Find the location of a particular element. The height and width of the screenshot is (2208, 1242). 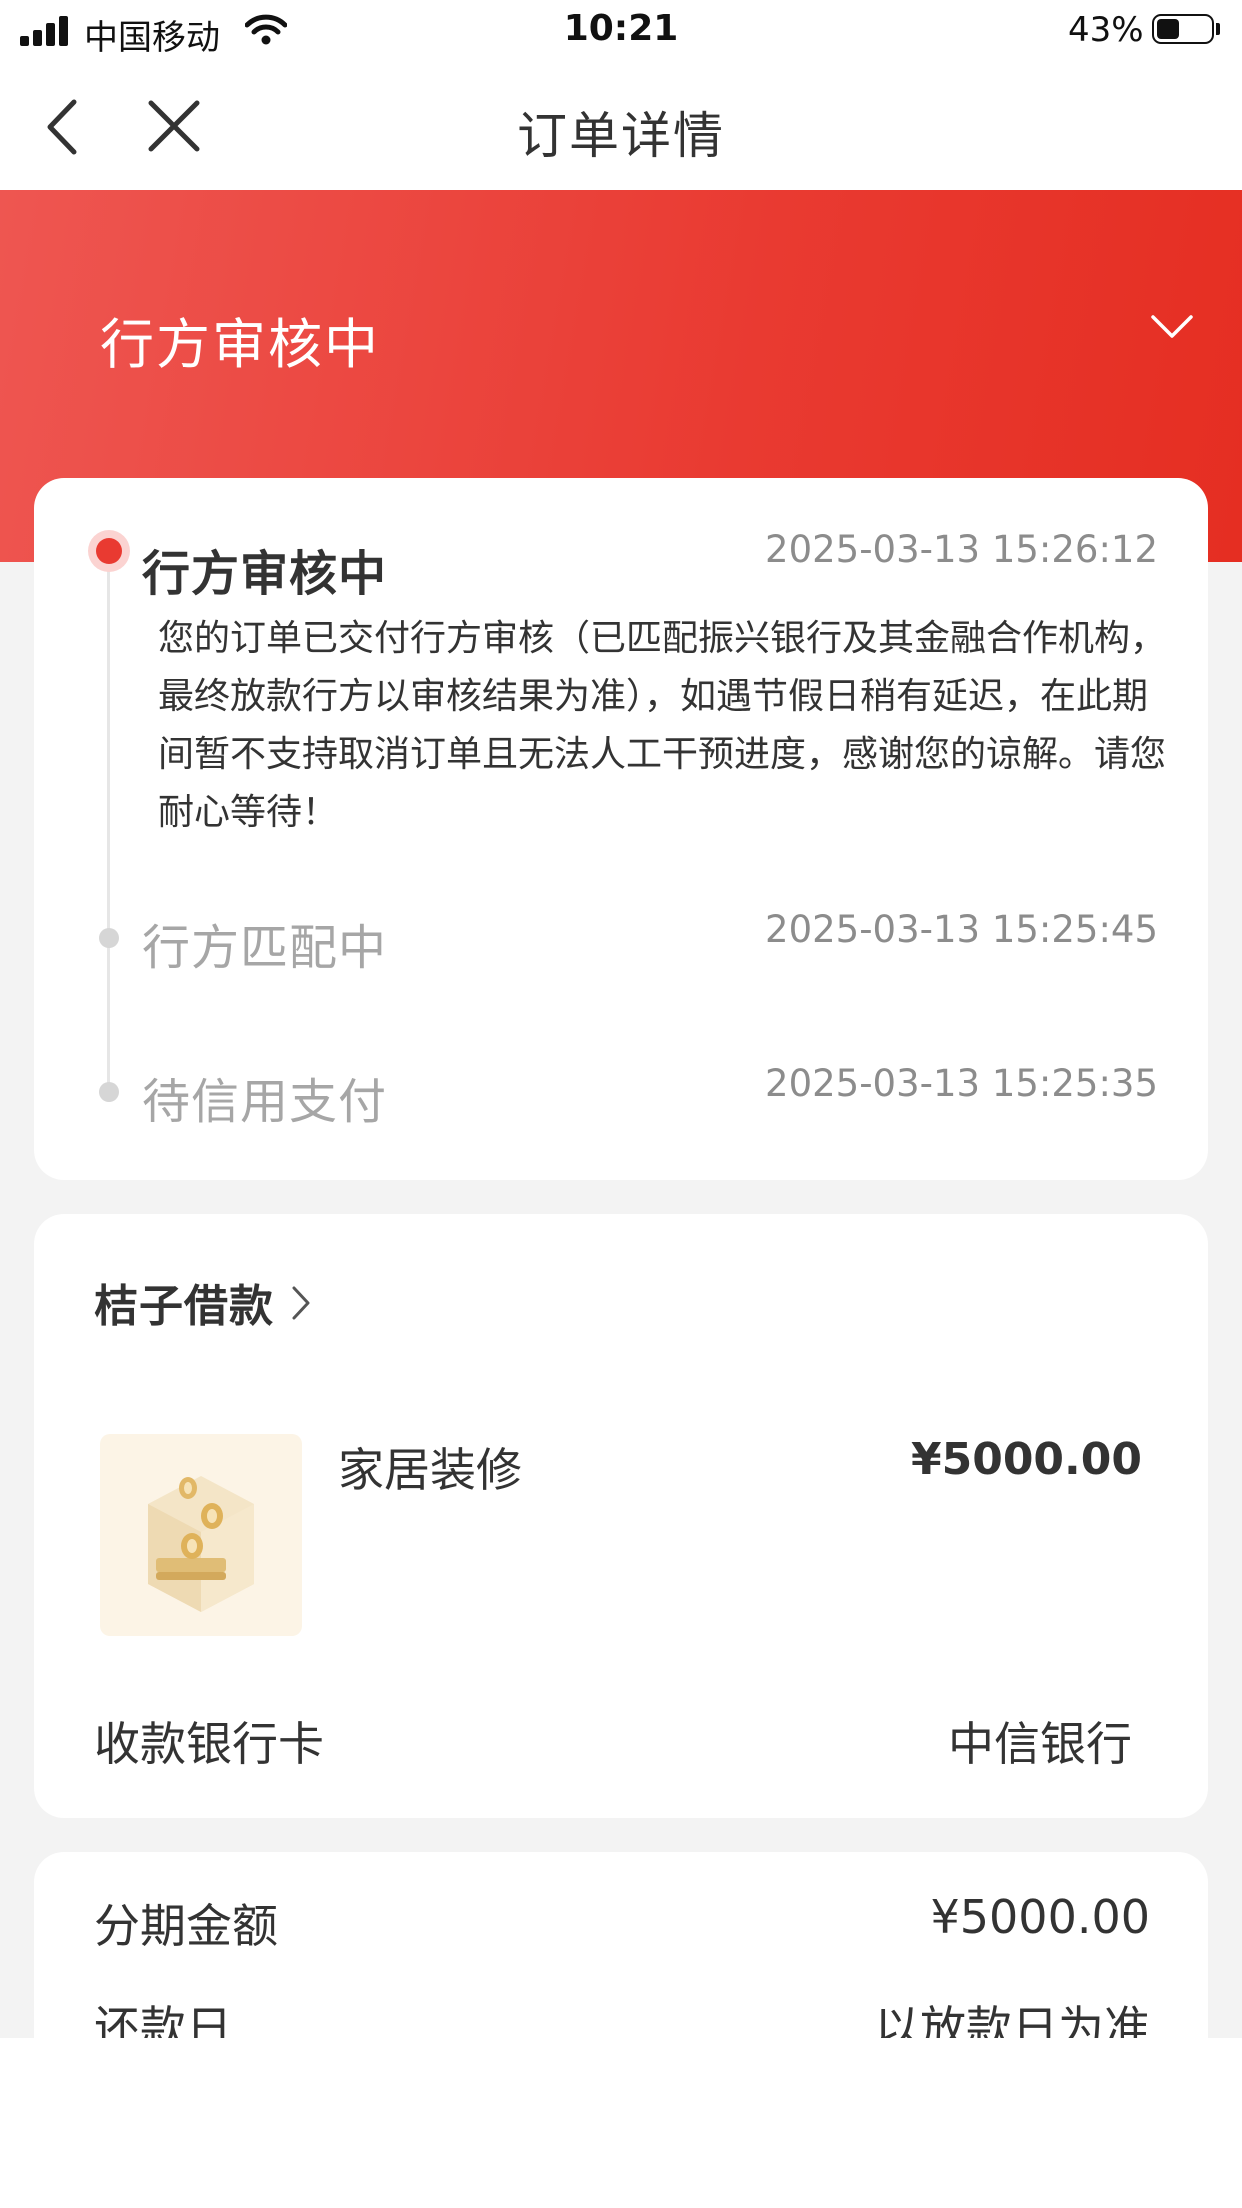

timeline-step-time: 2025-03-13 15:25:45 is located at coordinates (961, 929).